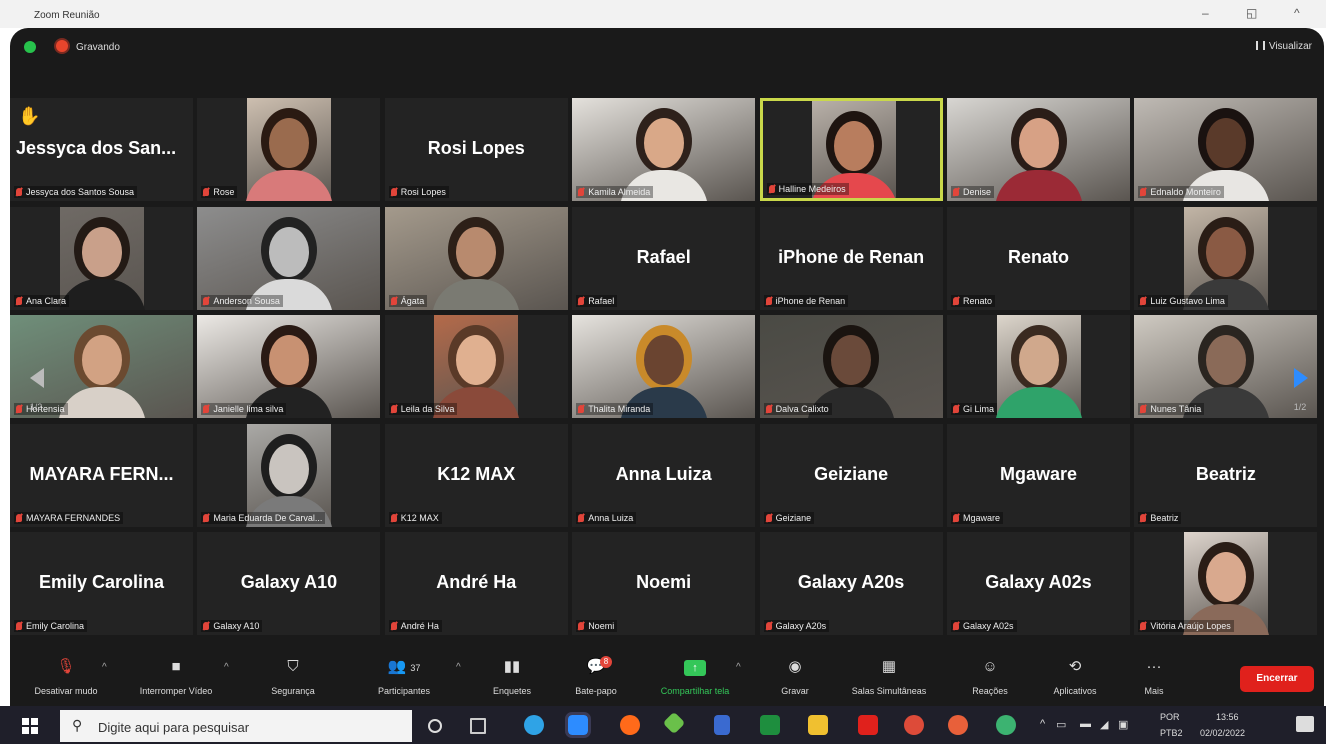 This screenshot has width=1326, height=744. What do you see at coordinates (1226, 258) in the screenshot?
I see `participant-tile: Luiz Gustavo Lima` at bounding box center [1226, 258].